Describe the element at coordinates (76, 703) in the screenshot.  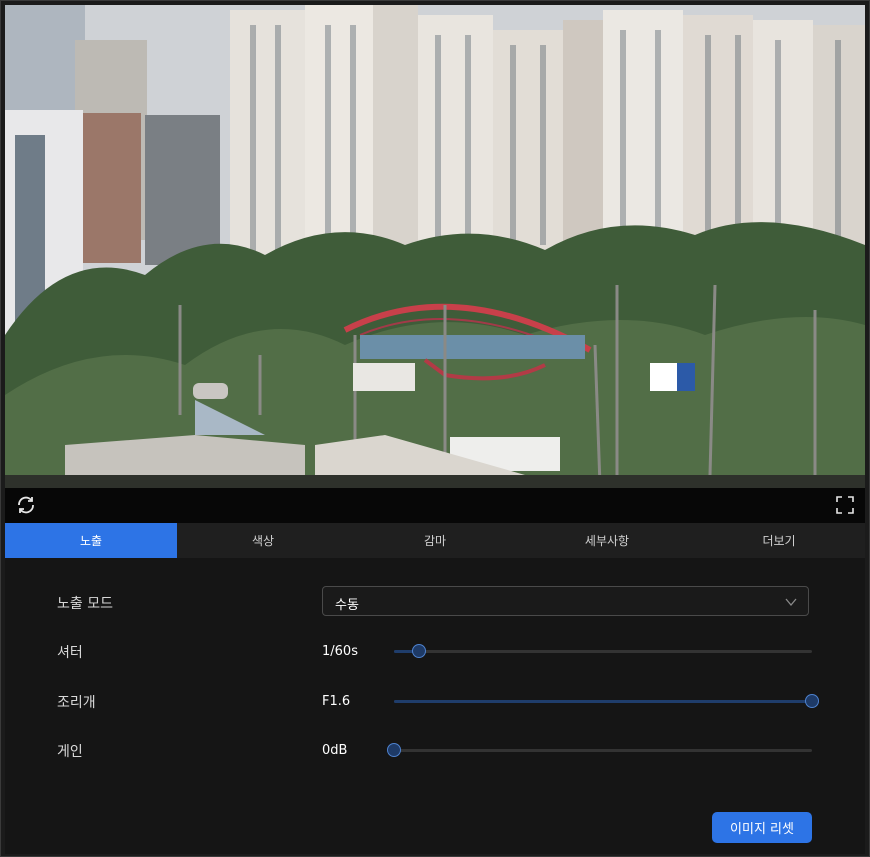
I see `iris-label: 조리개` at that location.